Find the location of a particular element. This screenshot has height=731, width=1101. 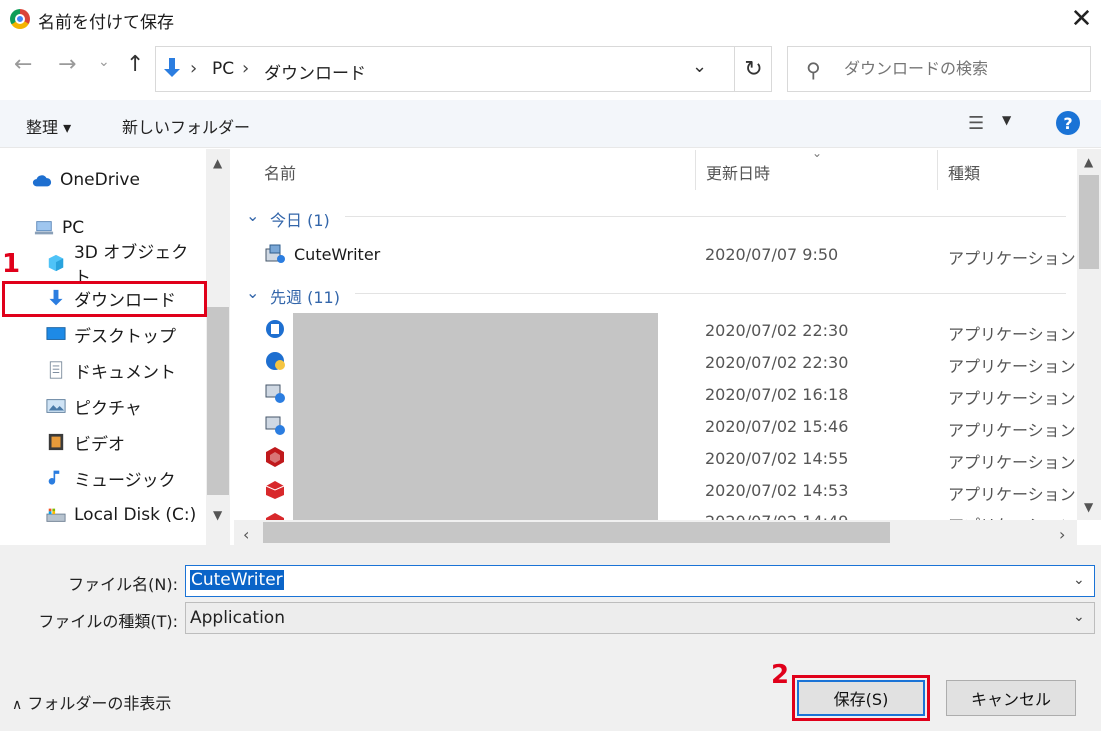

save-button: 保存(S) is located at coordinates (861, 698).